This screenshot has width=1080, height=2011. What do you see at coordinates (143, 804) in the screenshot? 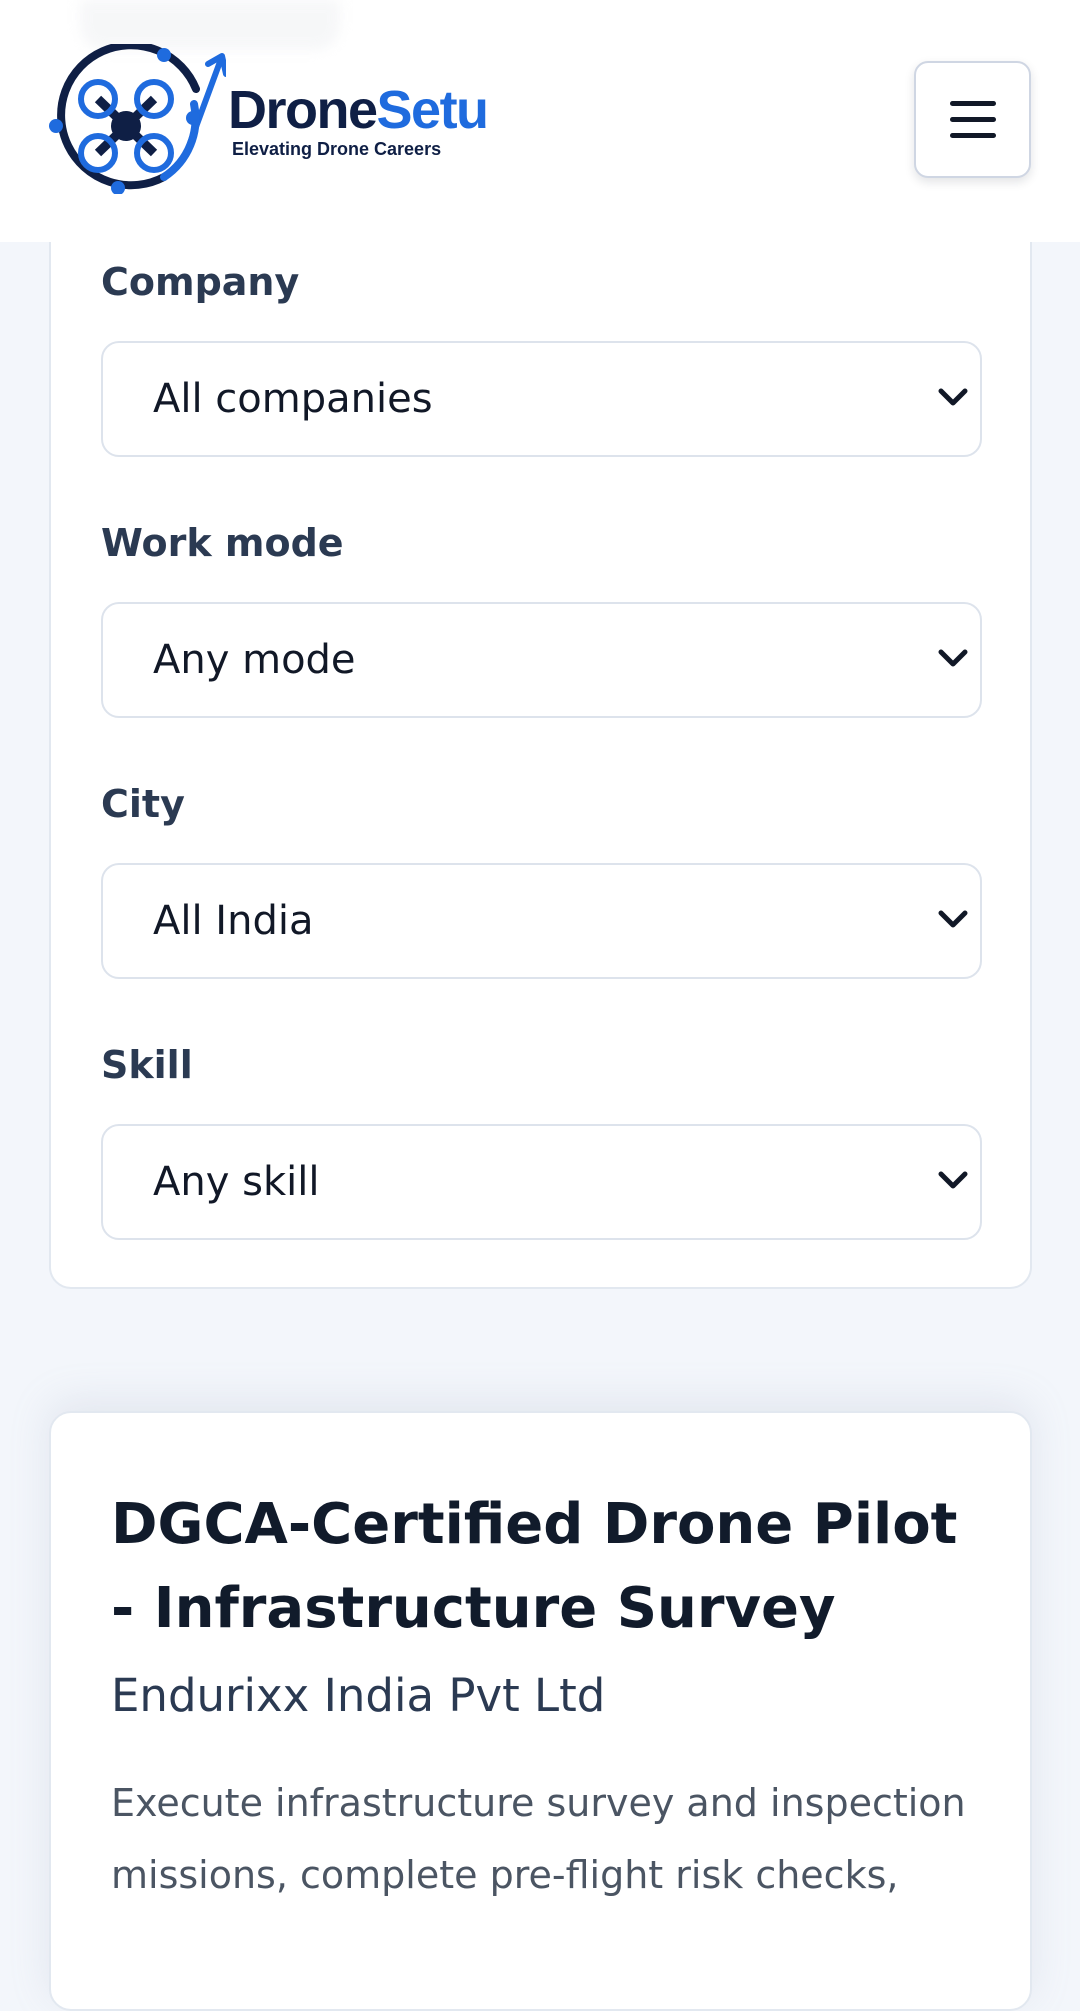
I see `city-filter-label: City` at bounding box center [143, 804].